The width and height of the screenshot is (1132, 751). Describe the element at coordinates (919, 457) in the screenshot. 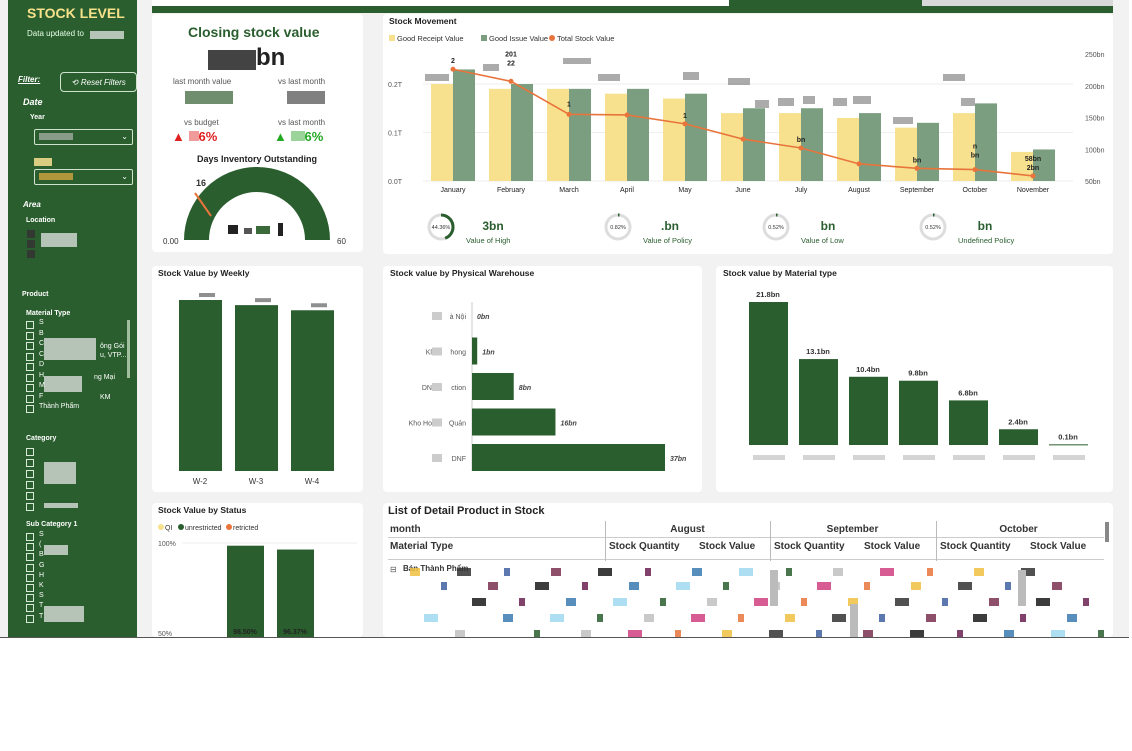

I see `redacted-category` at that location.